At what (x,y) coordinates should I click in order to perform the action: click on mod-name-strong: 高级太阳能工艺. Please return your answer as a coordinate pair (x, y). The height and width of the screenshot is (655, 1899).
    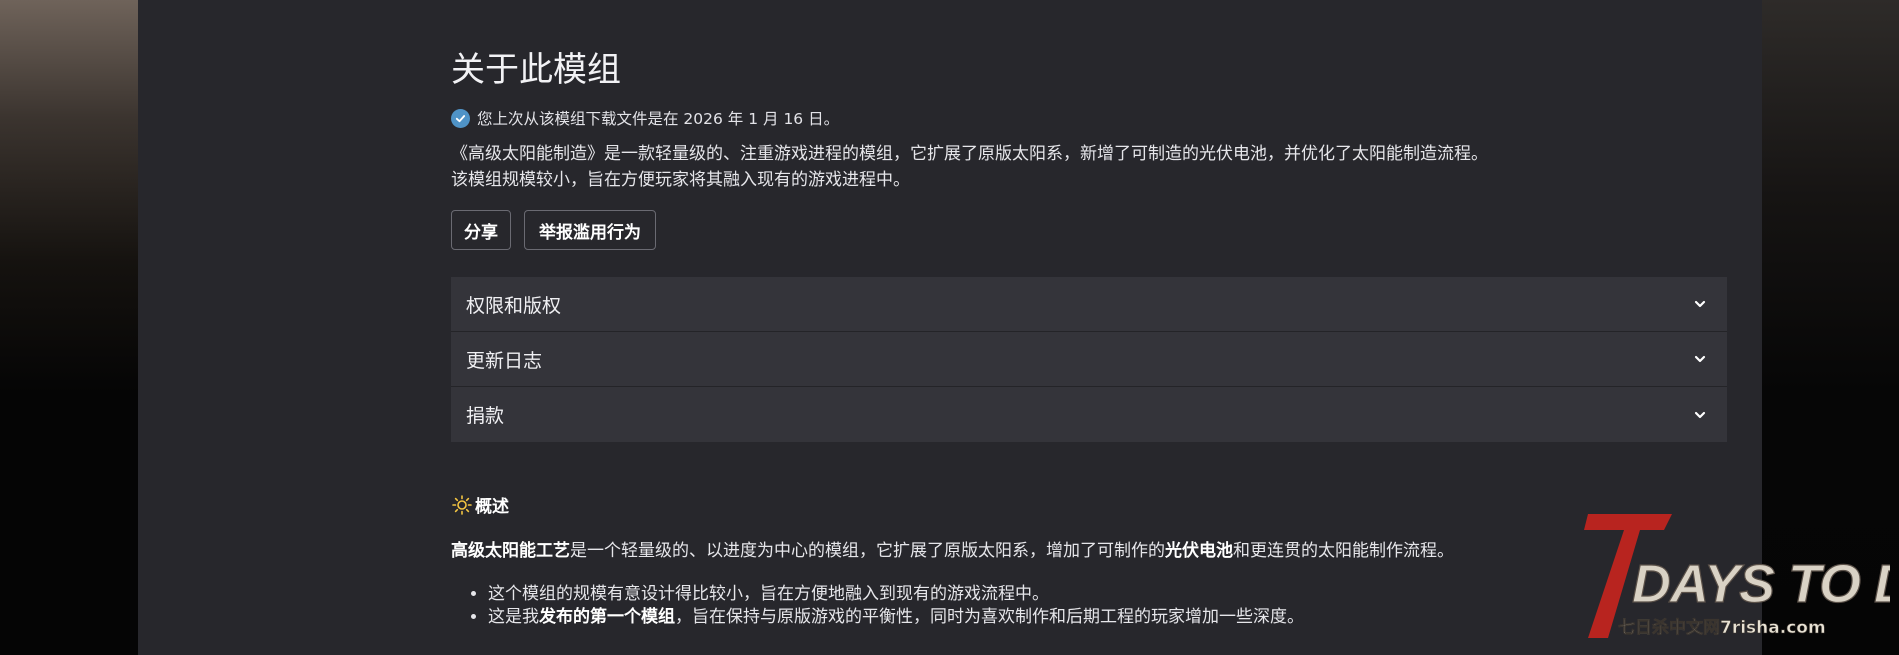
    Looking at the image, I should click on (510, 551).